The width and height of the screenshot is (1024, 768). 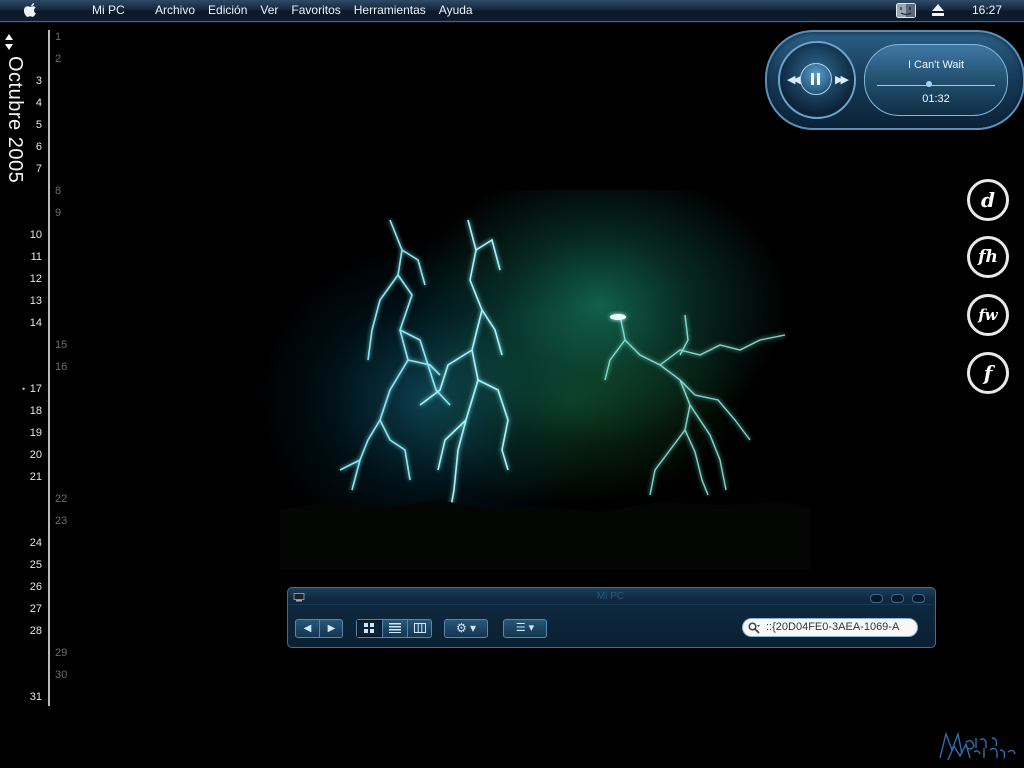 What do you see at coordinates (35, 389) in the screenshot?
I see `calendar-day: 17` at bounding box center [35, 389].